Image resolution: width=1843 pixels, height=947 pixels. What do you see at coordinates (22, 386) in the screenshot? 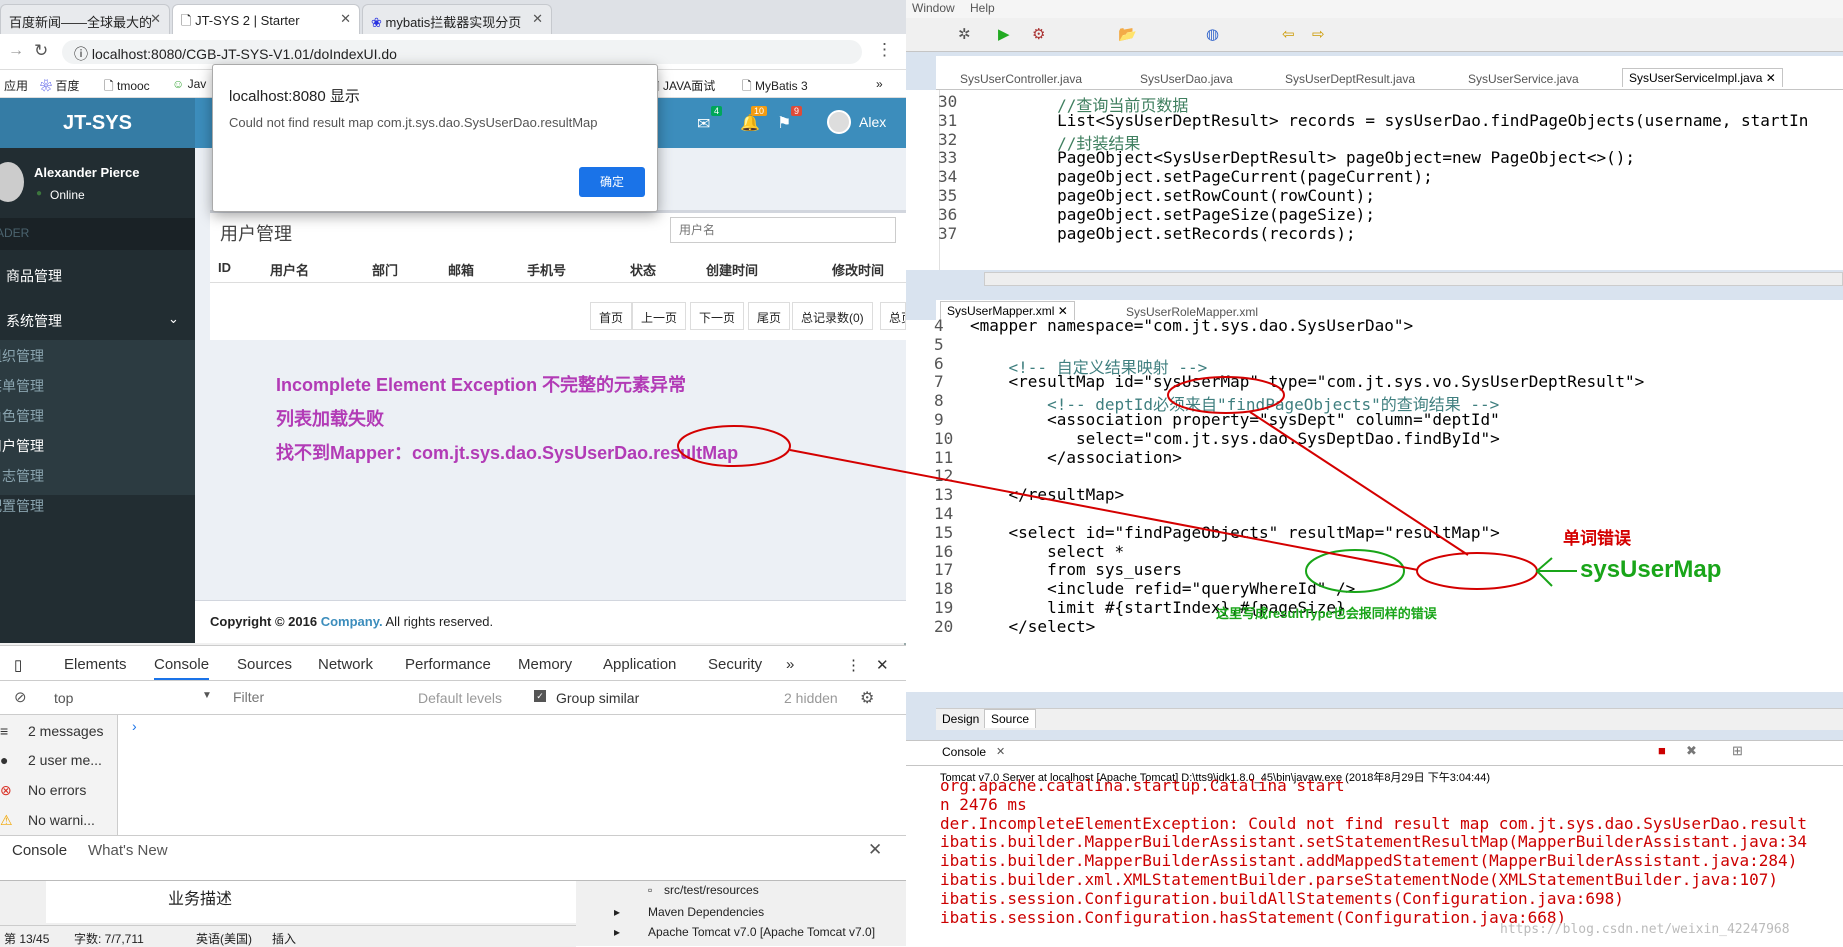
I see `sidebar-item-menu: 菜单管理` at bounding box center [22, 386].